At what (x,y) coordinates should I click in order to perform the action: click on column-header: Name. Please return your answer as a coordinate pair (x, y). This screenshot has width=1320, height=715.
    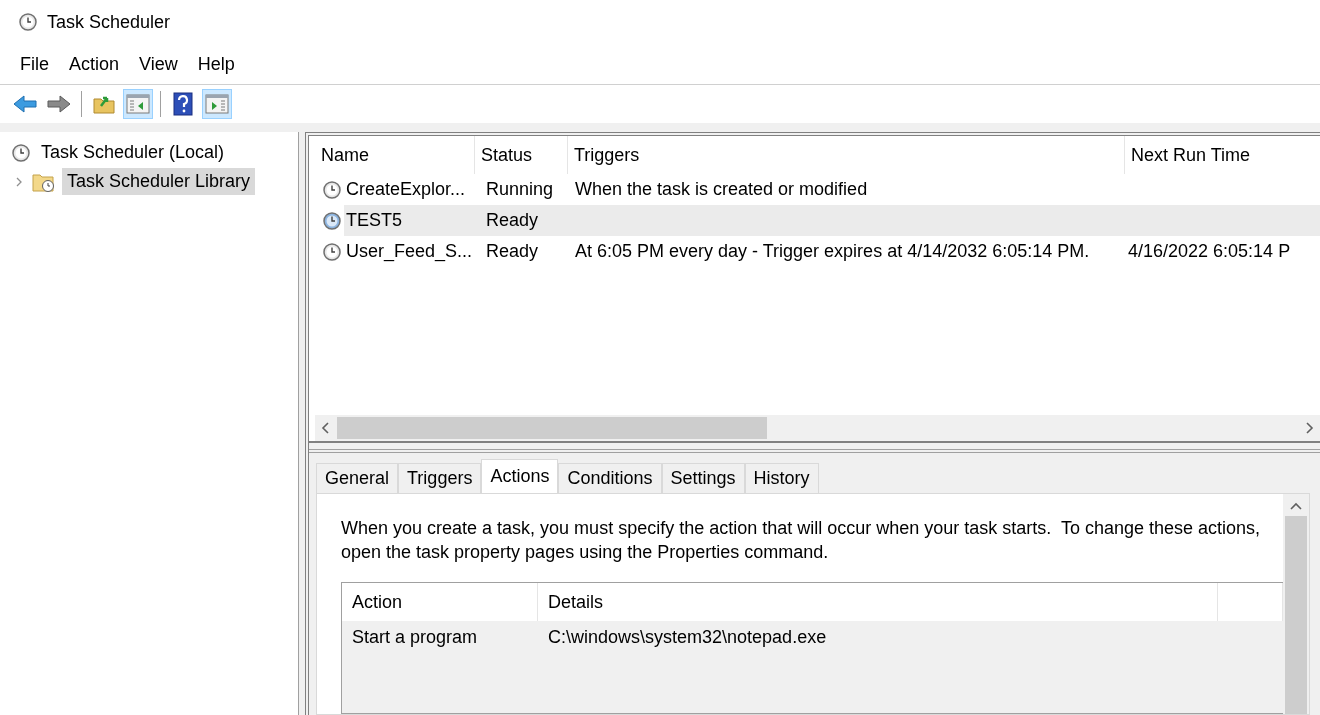
    Looking at the image, I should click on (395, 155).